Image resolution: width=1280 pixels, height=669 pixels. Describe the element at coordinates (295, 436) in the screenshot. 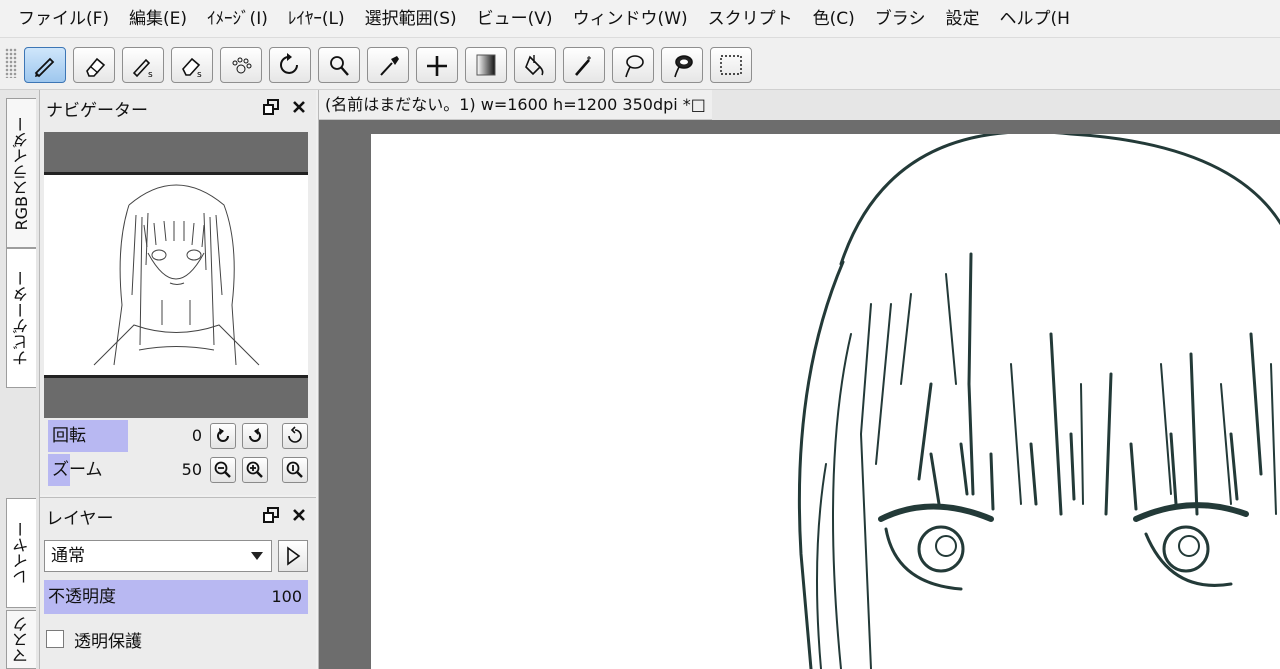

I see `reset-rotation-icon` at that location.